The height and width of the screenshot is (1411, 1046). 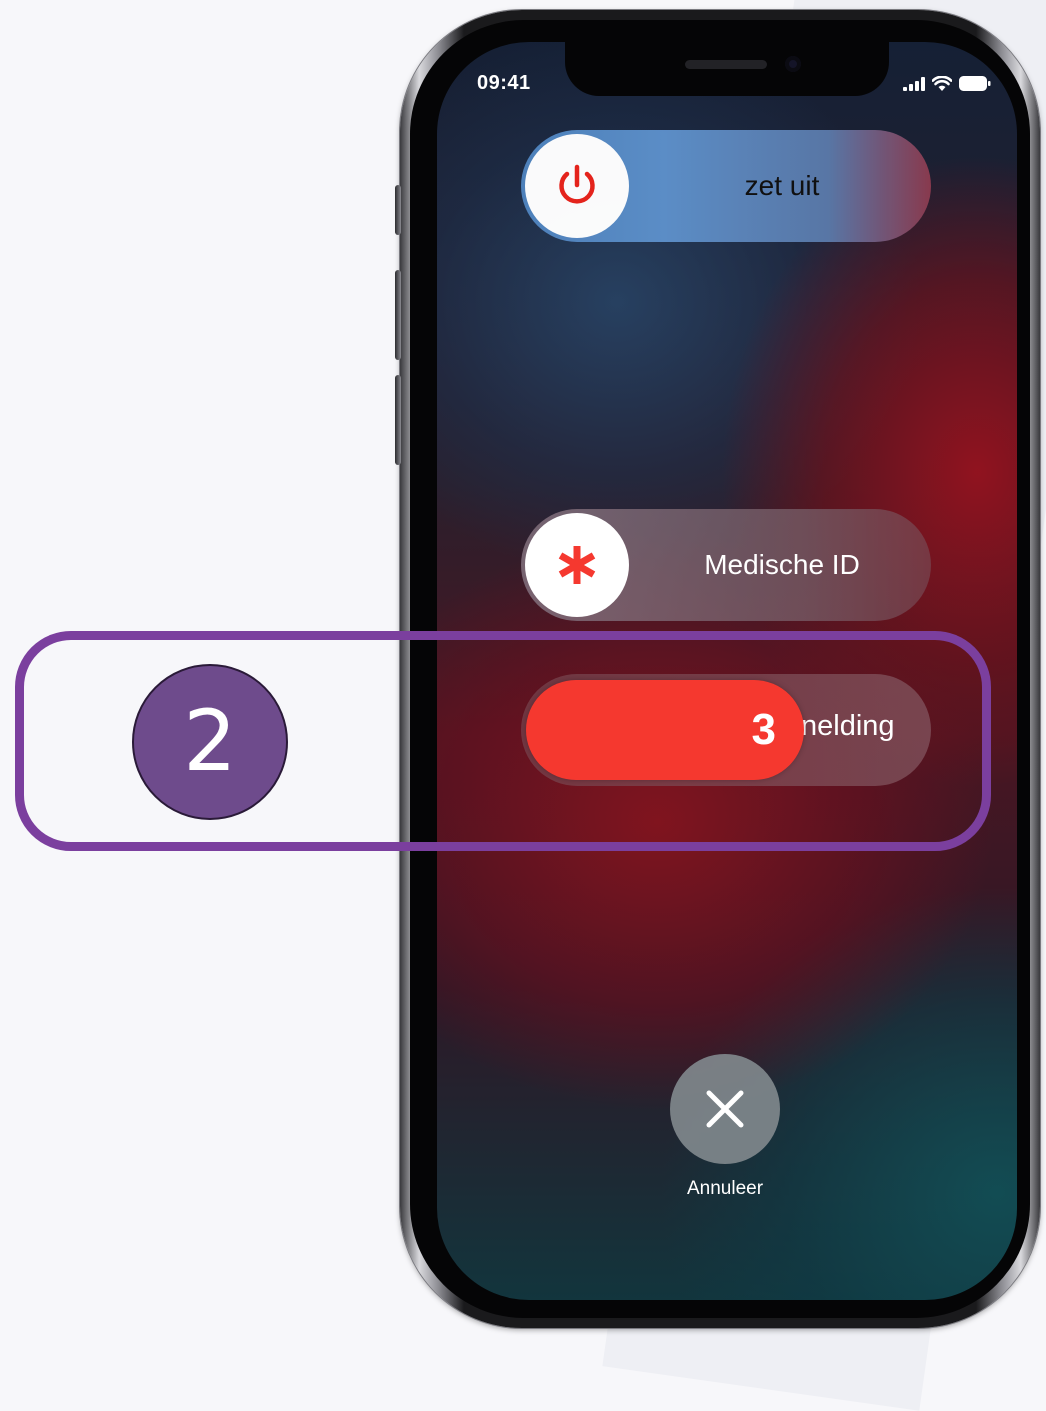 I want to click on cancel-button, so click(x=725, y=1109).